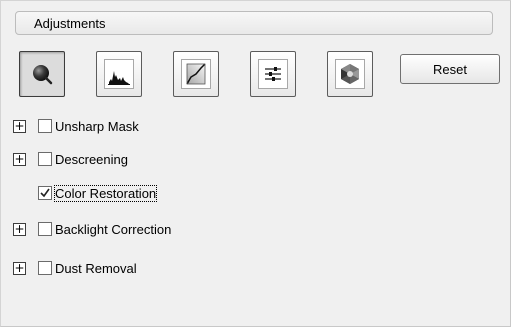  What do you see at coordinates (105, 193) in the screenshot?
I see `color-restoration-label: Color Restoration` at bounding box center [105, 193].